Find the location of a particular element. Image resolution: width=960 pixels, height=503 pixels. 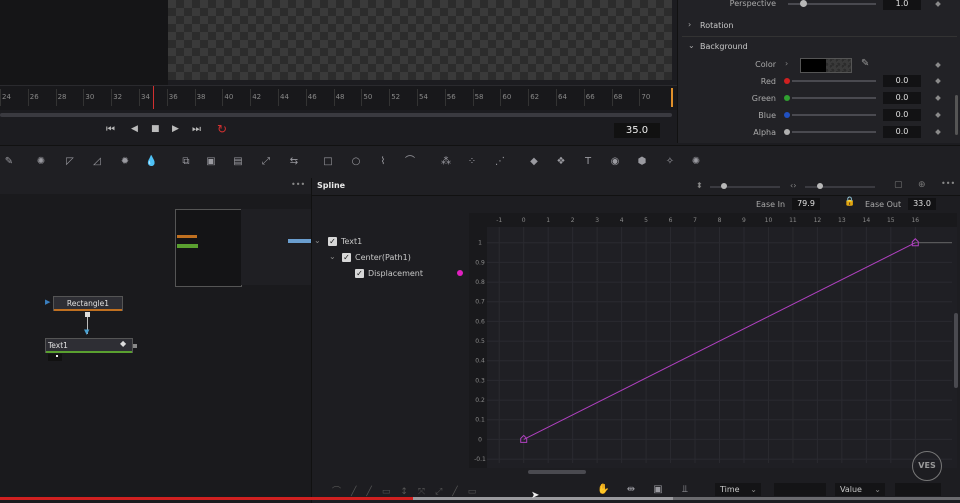

footer-tool-icons: ⌒╱╱▭↕⤧⤢╱▭ is located at coordinates (409, 490).